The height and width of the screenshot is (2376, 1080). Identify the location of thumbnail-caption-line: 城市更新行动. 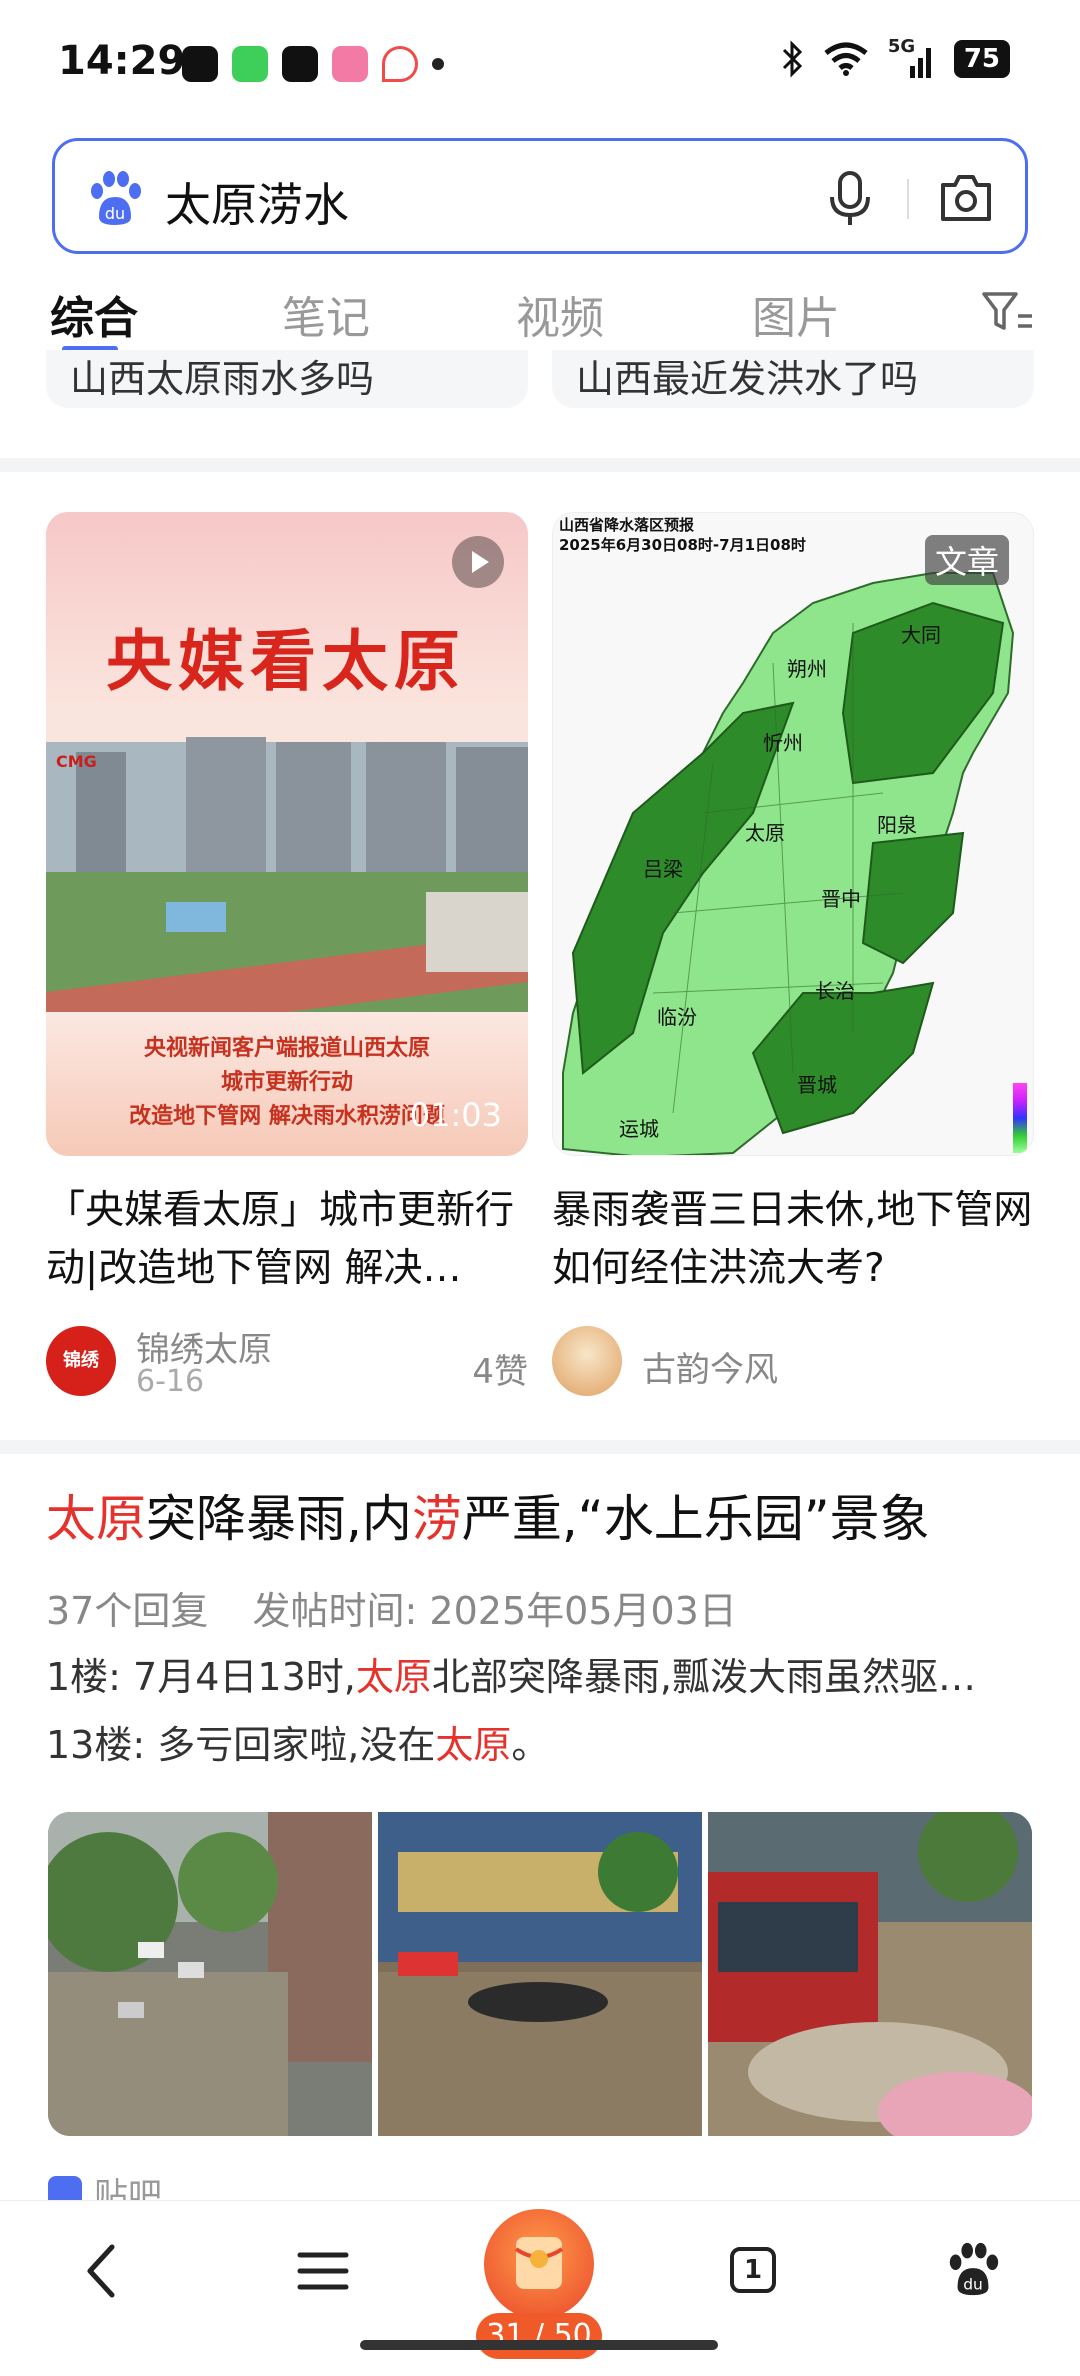
(286, 1082).